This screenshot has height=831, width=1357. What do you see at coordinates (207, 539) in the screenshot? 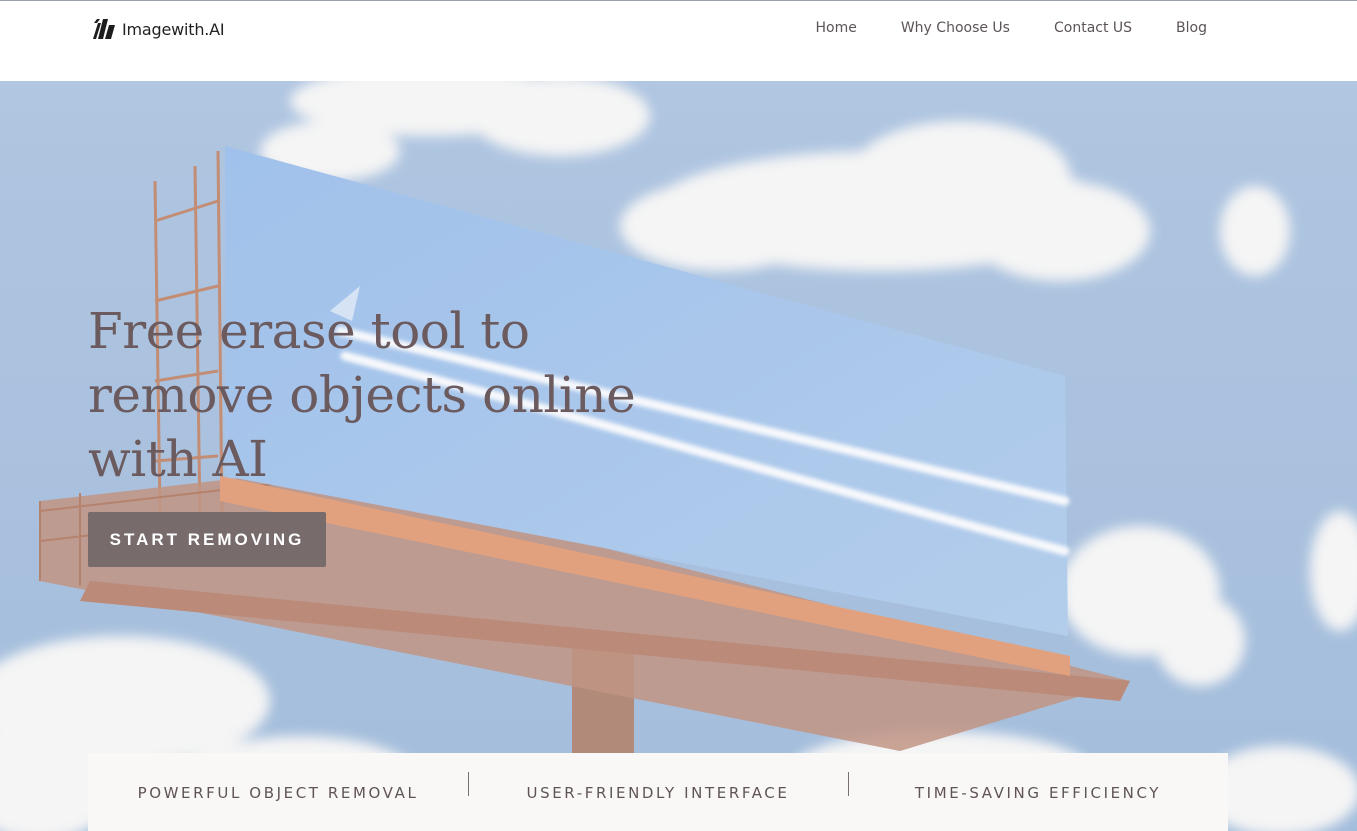
I see `start-removing-button: START REMOVING` at bounding box center [207, 539].